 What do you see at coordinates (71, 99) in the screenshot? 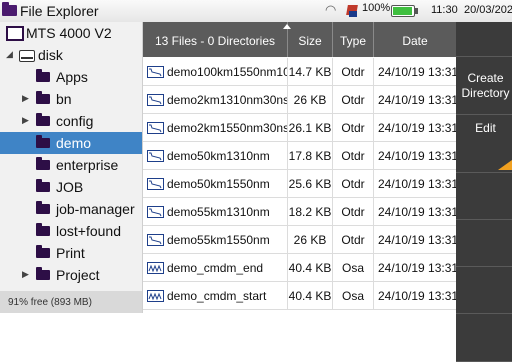
I see `tree-item-folder: ▶ bn` at bounding box center [71, 99].